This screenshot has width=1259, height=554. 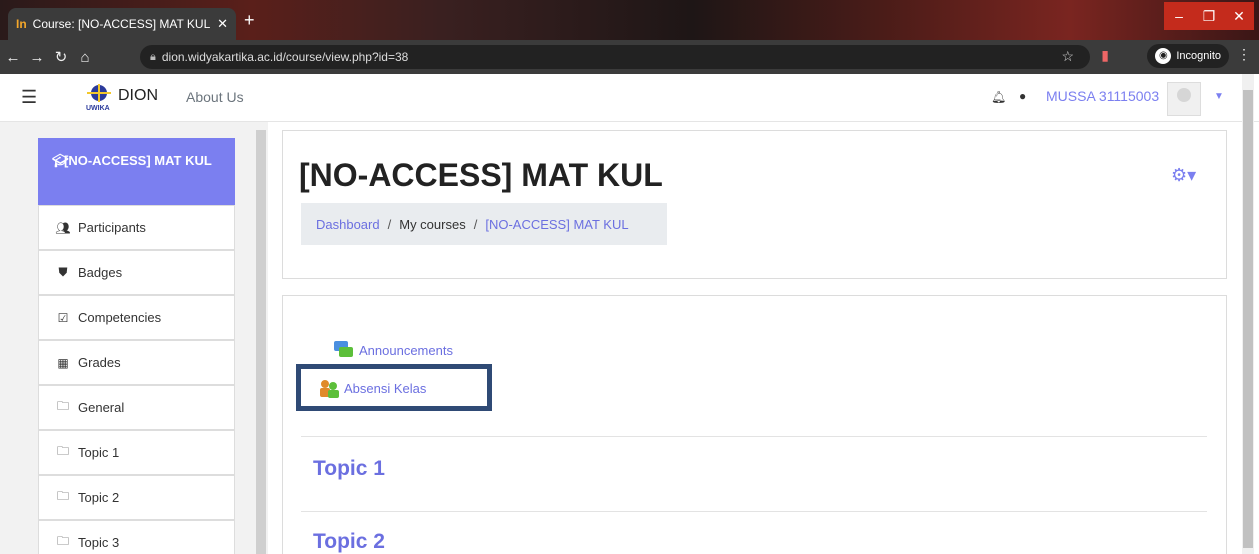 What do you see at coordinates (348, 224) in the screenshot?
I see `breadcrumb-dashboard: Dashboard` at bounding box center [348, 224].